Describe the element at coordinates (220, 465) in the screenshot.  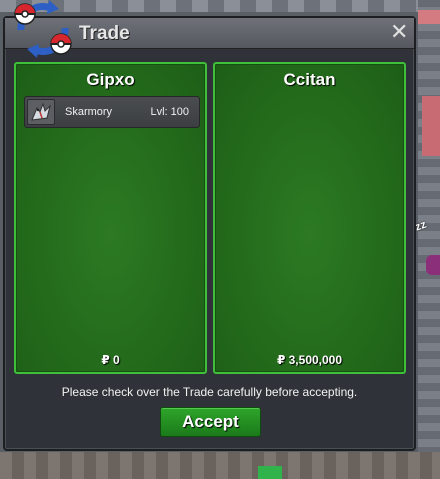
I see `background-tiles-bottom` at that location.